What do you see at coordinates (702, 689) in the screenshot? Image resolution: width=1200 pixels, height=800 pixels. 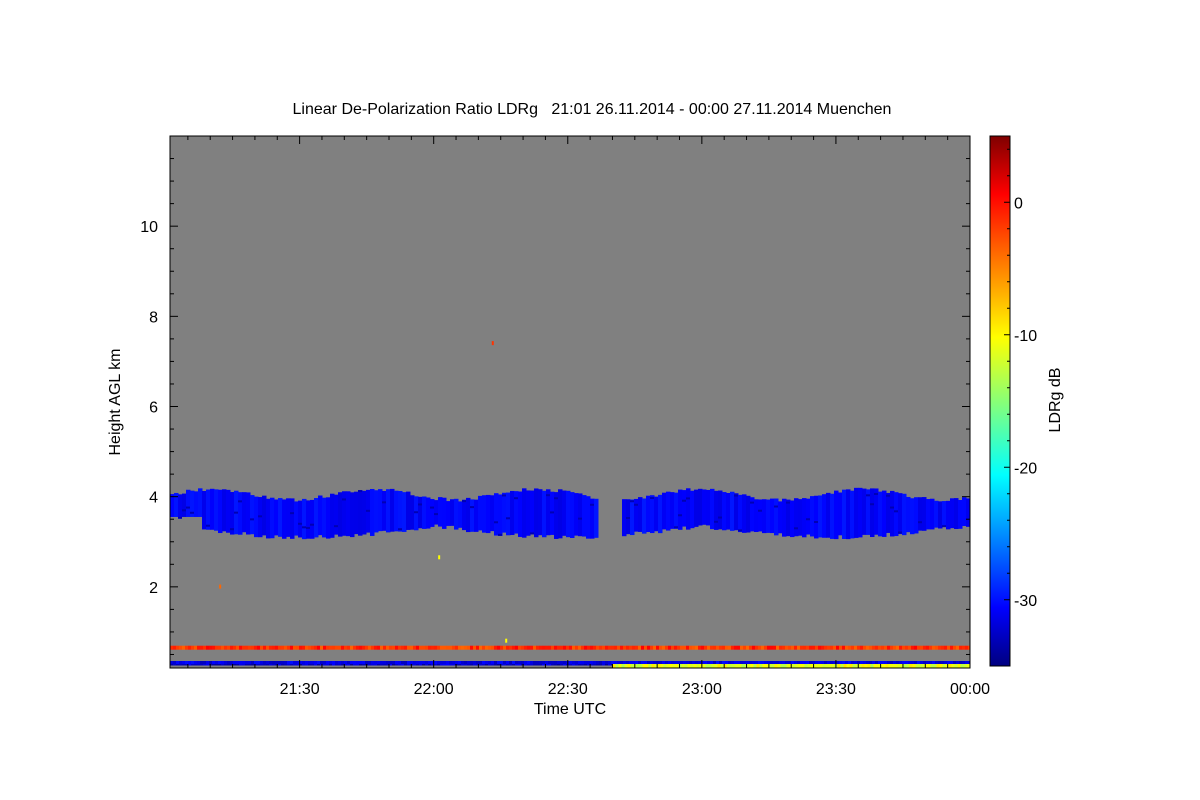 I see `x-tick-label: 23:00` at bounding box center [702, 689].